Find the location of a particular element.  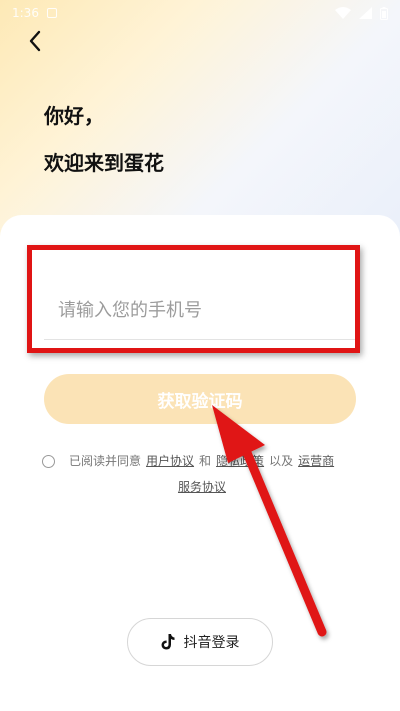

agreement-line: 已阅读并同意 用户协议 和 隐私政策 以及 运营商 is located at coordinates (202, 461).